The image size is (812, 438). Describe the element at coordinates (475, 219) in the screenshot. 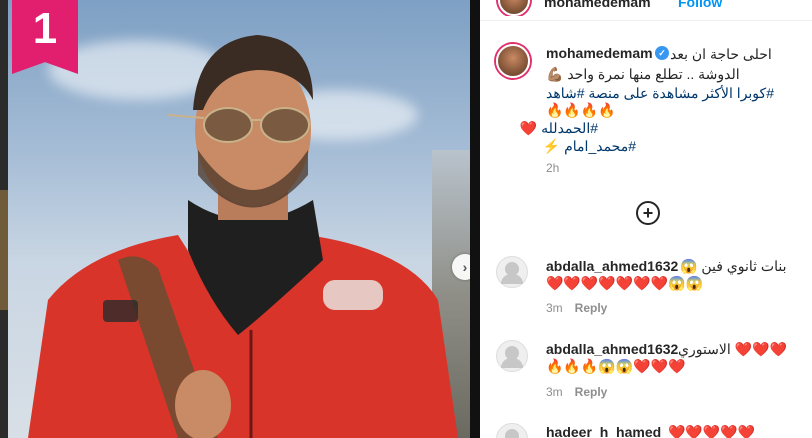

I see `image-border` at that location.